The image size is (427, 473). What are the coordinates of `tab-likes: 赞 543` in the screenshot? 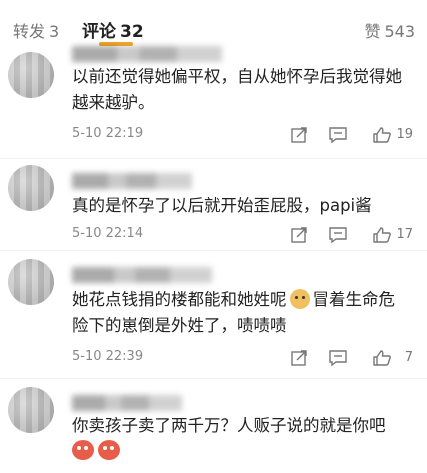 It's located at (389, 30).